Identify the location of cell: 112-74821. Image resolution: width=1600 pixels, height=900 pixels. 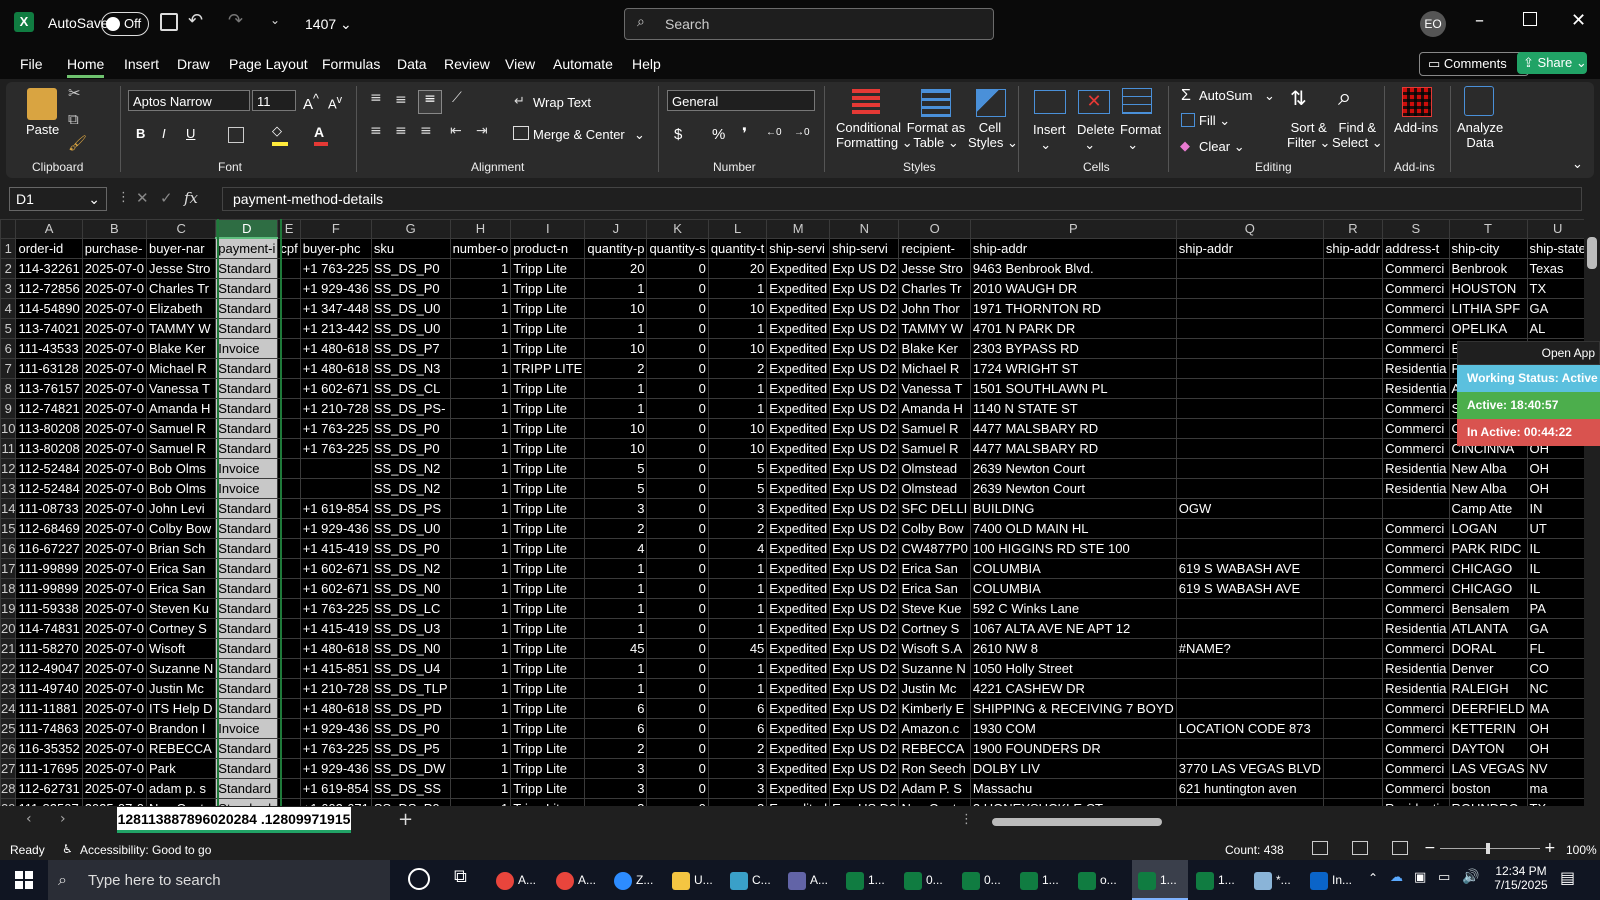
(49, 408).